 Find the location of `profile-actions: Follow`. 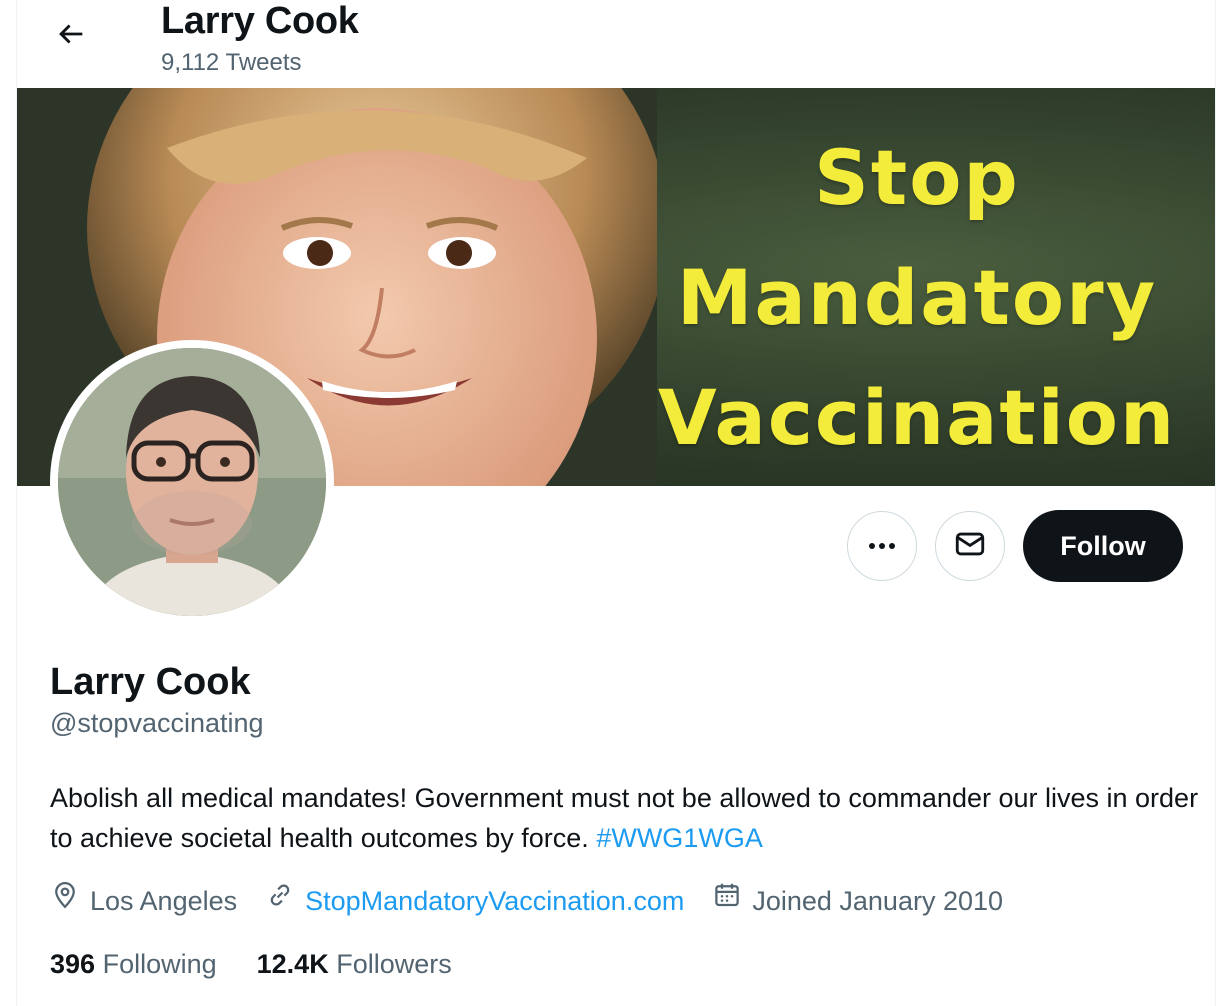

profile-actions: Follow is located at coordinates (1015, 546).